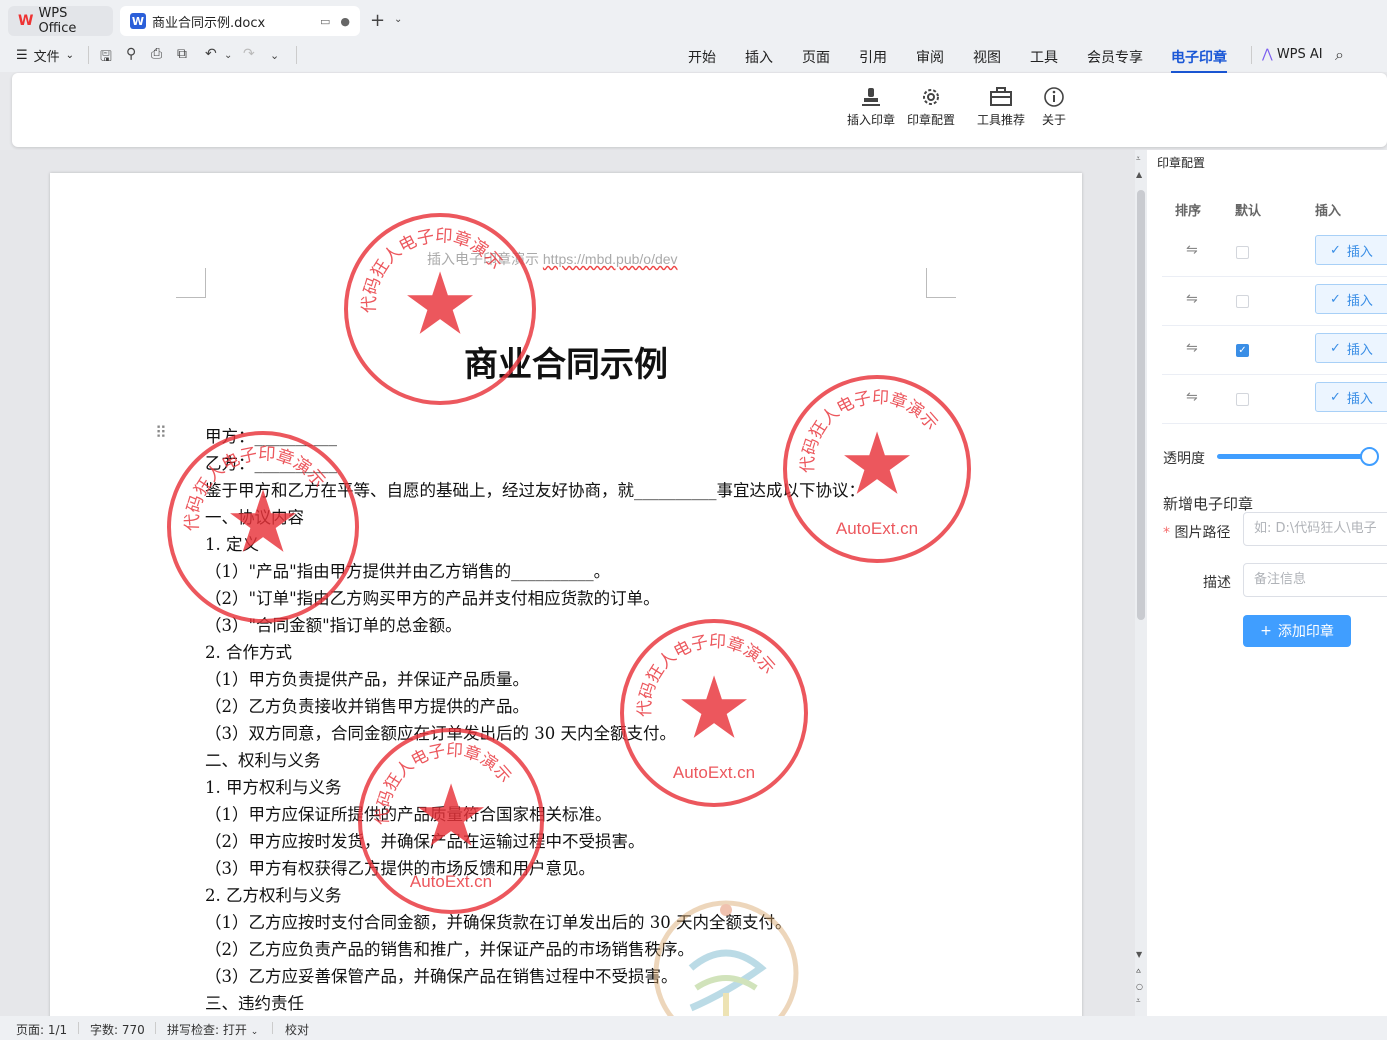  I want to click on doc-line: （1）甲方负责提供产品，并保证产品质量。, so click(367, 679).